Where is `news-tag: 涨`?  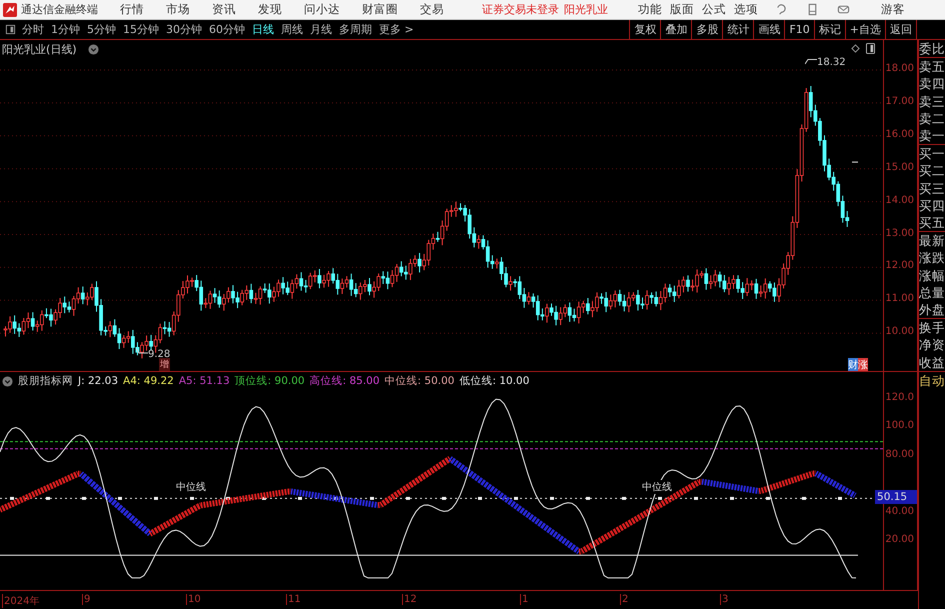
news-tag: 涨 is located at coordinates (863, 364).